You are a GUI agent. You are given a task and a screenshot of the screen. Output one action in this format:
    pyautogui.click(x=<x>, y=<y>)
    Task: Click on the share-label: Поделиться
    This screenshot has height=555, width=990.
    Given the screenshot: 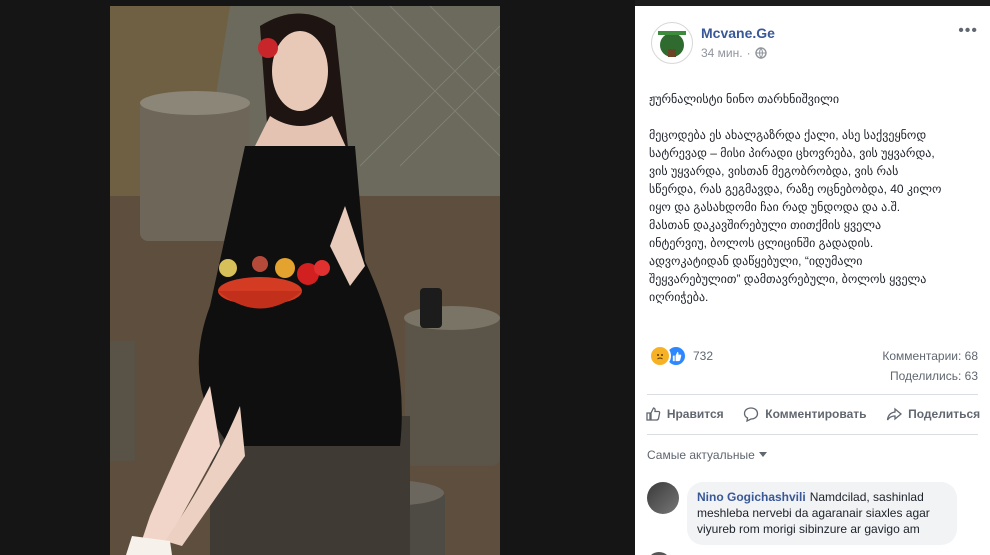 What is the action you would take?
    pyautogui.click(x=944, y=414)
    